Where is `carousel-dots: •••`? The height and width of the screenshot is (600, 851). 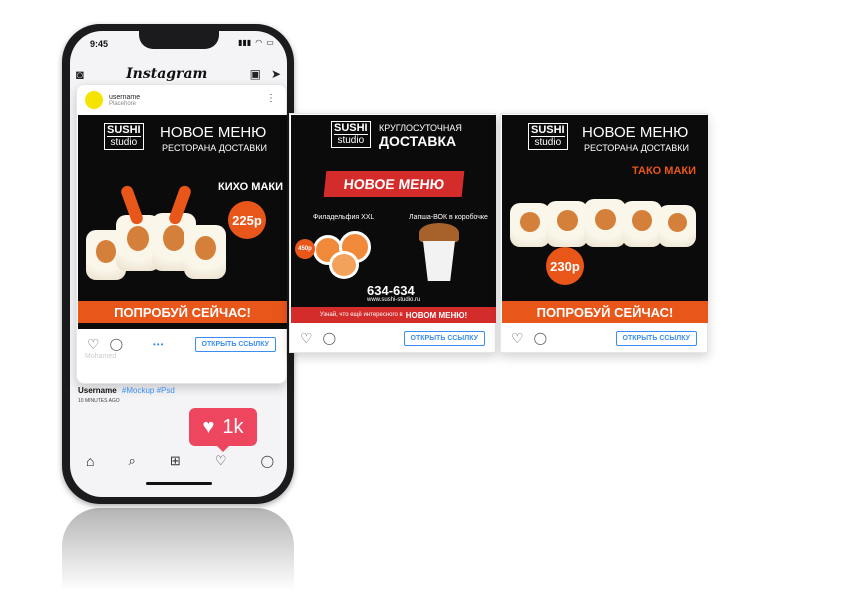 carousel-dots: ••• is located at coordinates (159, 344).